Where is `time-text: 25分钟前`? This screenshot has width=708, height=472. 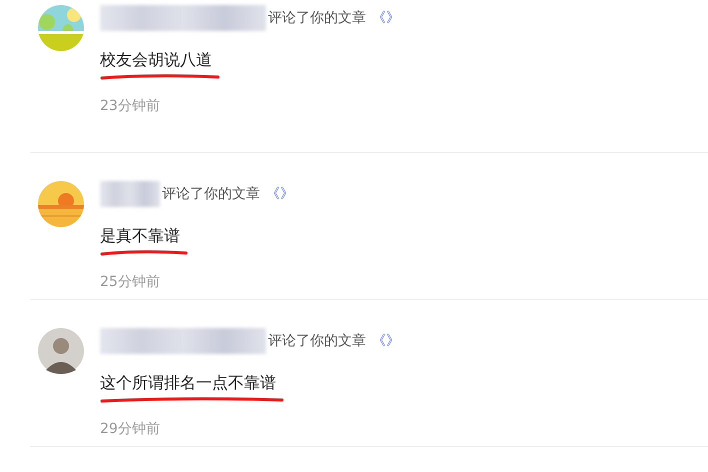 time-text: 25分钟前 is located at coordinates (130, 282).